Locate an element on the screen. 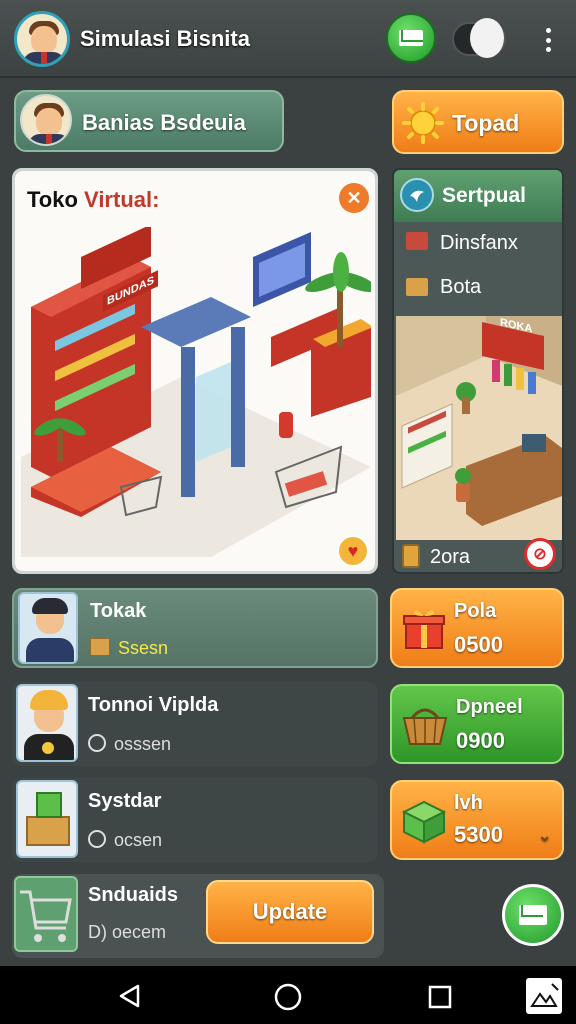 Image resolution: width=576 pixels, height=1024 pixels. list-item-subtitle: D) oecem is located at coordinates (127, 932).